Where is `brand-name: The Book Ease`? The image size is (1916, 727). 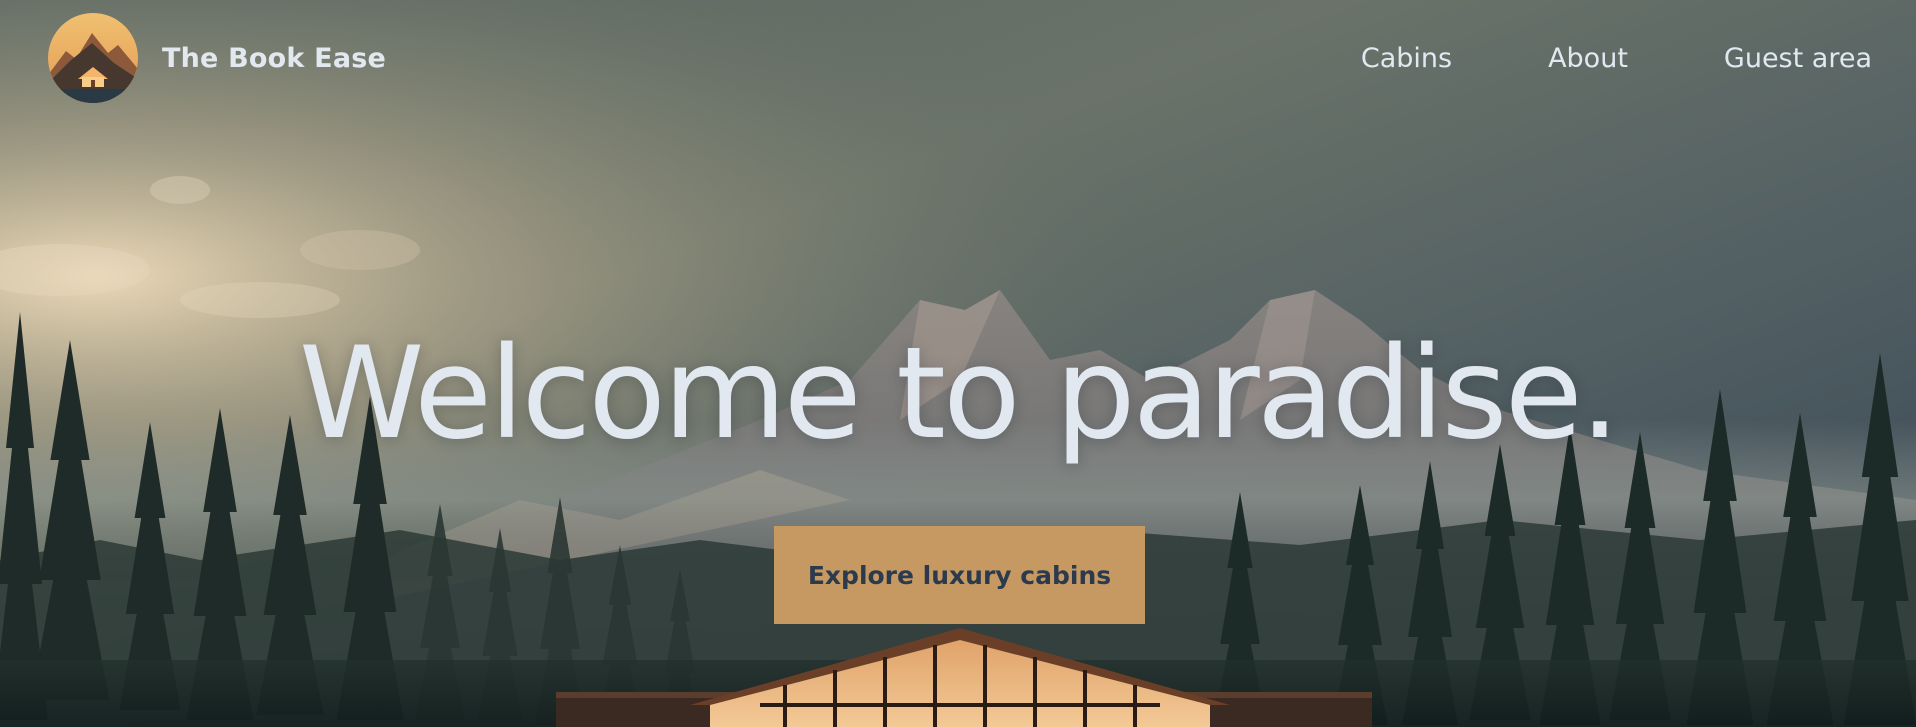 brand-name: The Book Ease is located at coordinates (274, 58).